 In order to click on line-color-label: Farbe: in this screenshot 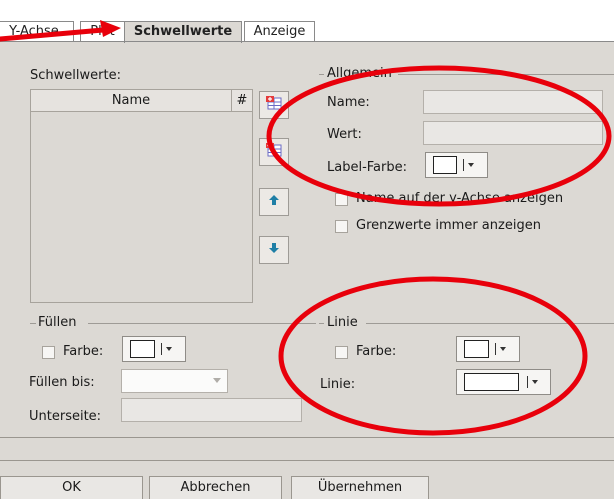, I will do `click(376, 351)`.